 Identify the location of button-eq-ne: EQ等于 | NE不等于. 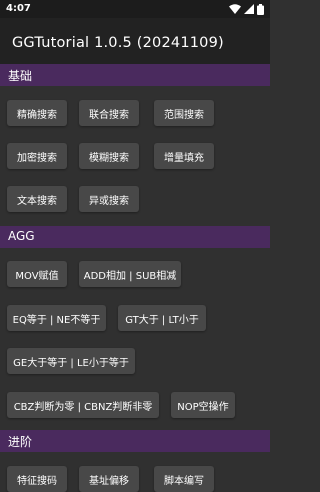
(56, 318).